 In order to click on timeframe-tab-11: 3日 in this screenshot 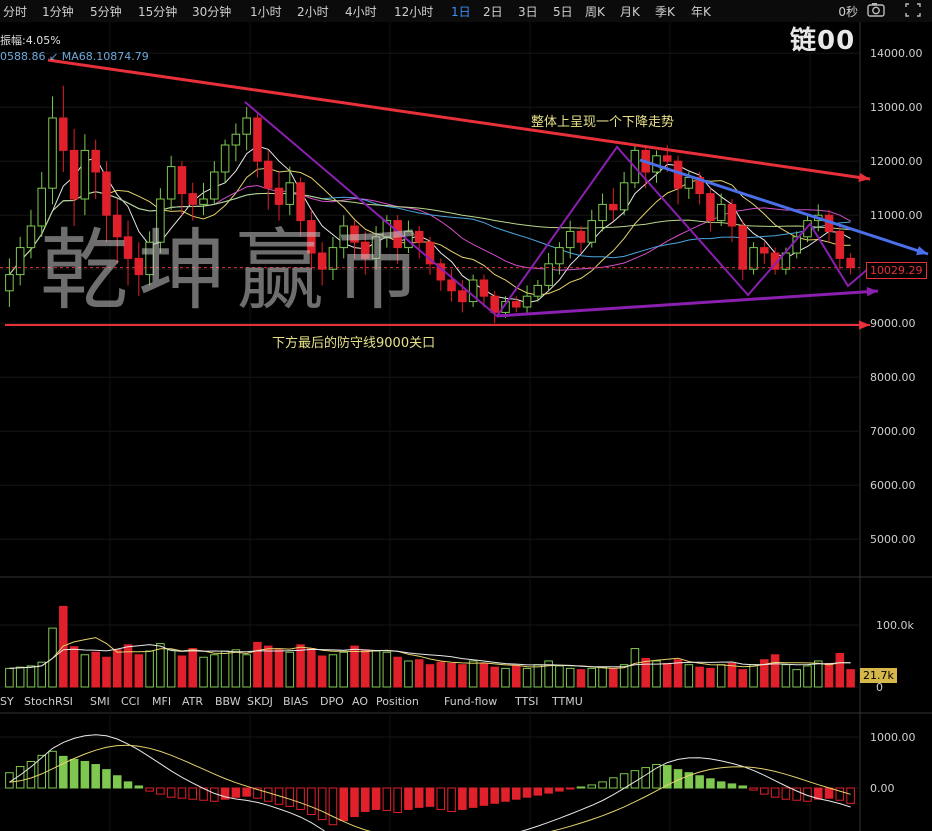, I will do `click(528, 11)`.